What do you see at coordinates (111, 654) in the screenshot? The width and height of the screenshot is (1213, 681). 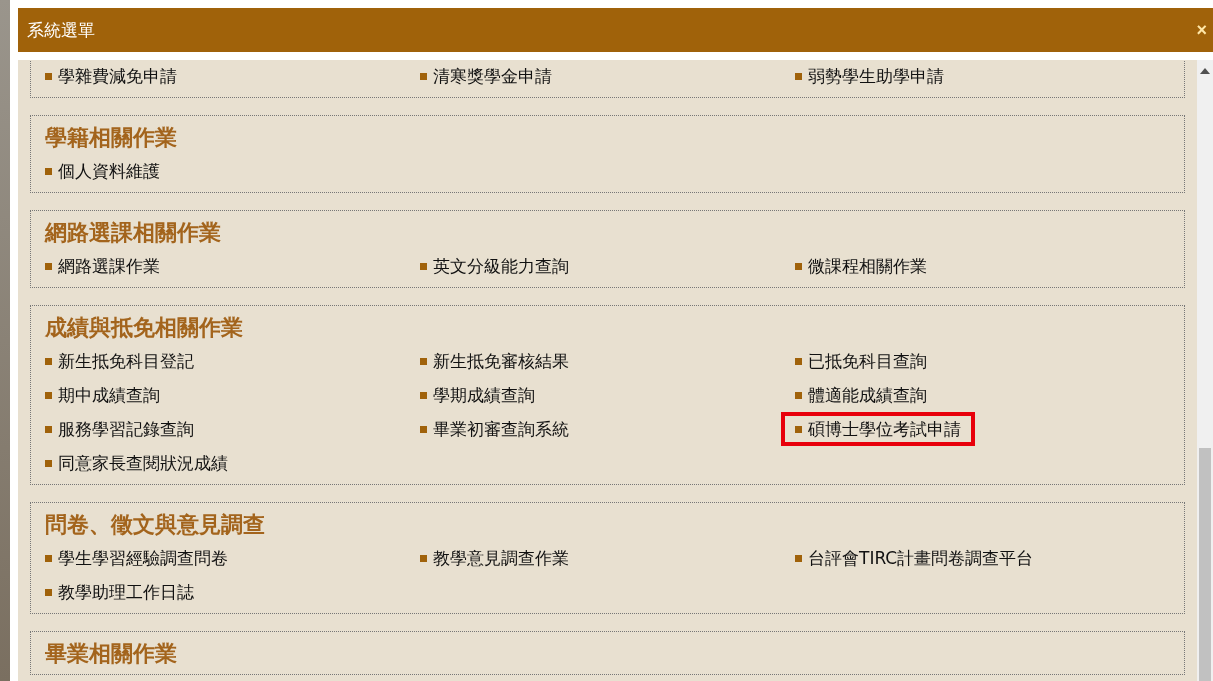 I see `section-title: 畢業相關作業` at bounding box center [111, 654].